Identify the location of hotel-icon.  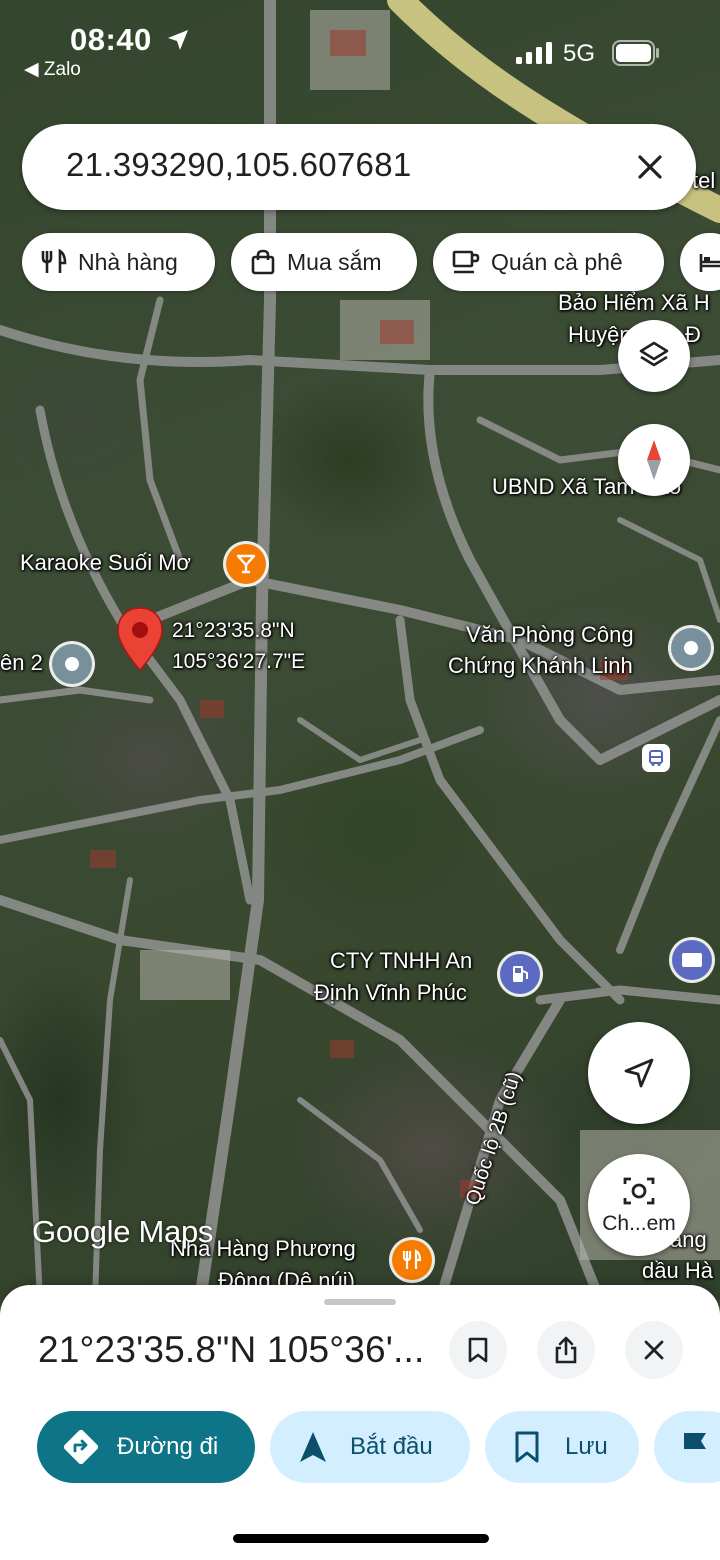
(709, 263).